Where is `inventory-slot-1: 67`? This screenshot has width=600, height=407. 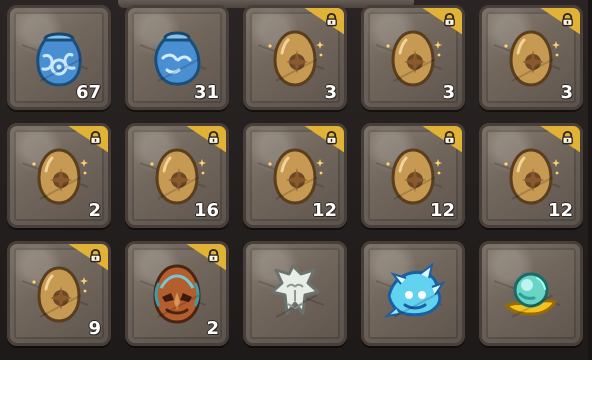 inventory-slot-1: 67 is located at coordinates (59, 57).